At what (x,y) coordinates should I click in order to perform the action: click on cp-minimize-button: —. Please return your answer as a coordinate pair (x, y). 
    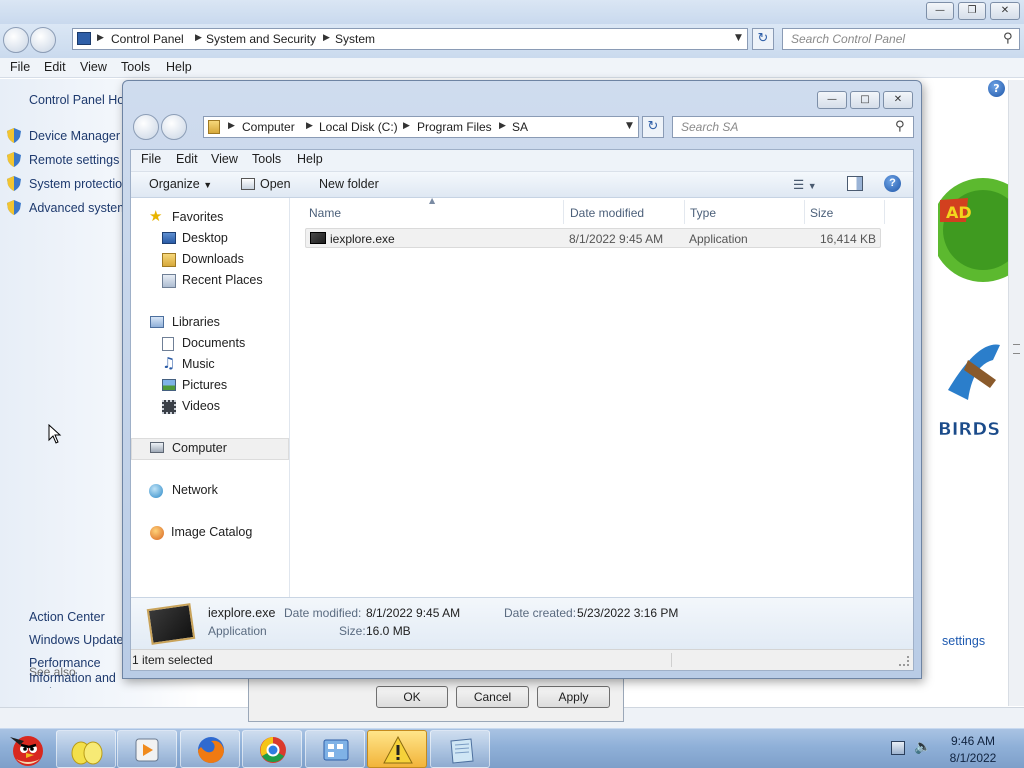
    Looking at the image, I should click on (940, 11).